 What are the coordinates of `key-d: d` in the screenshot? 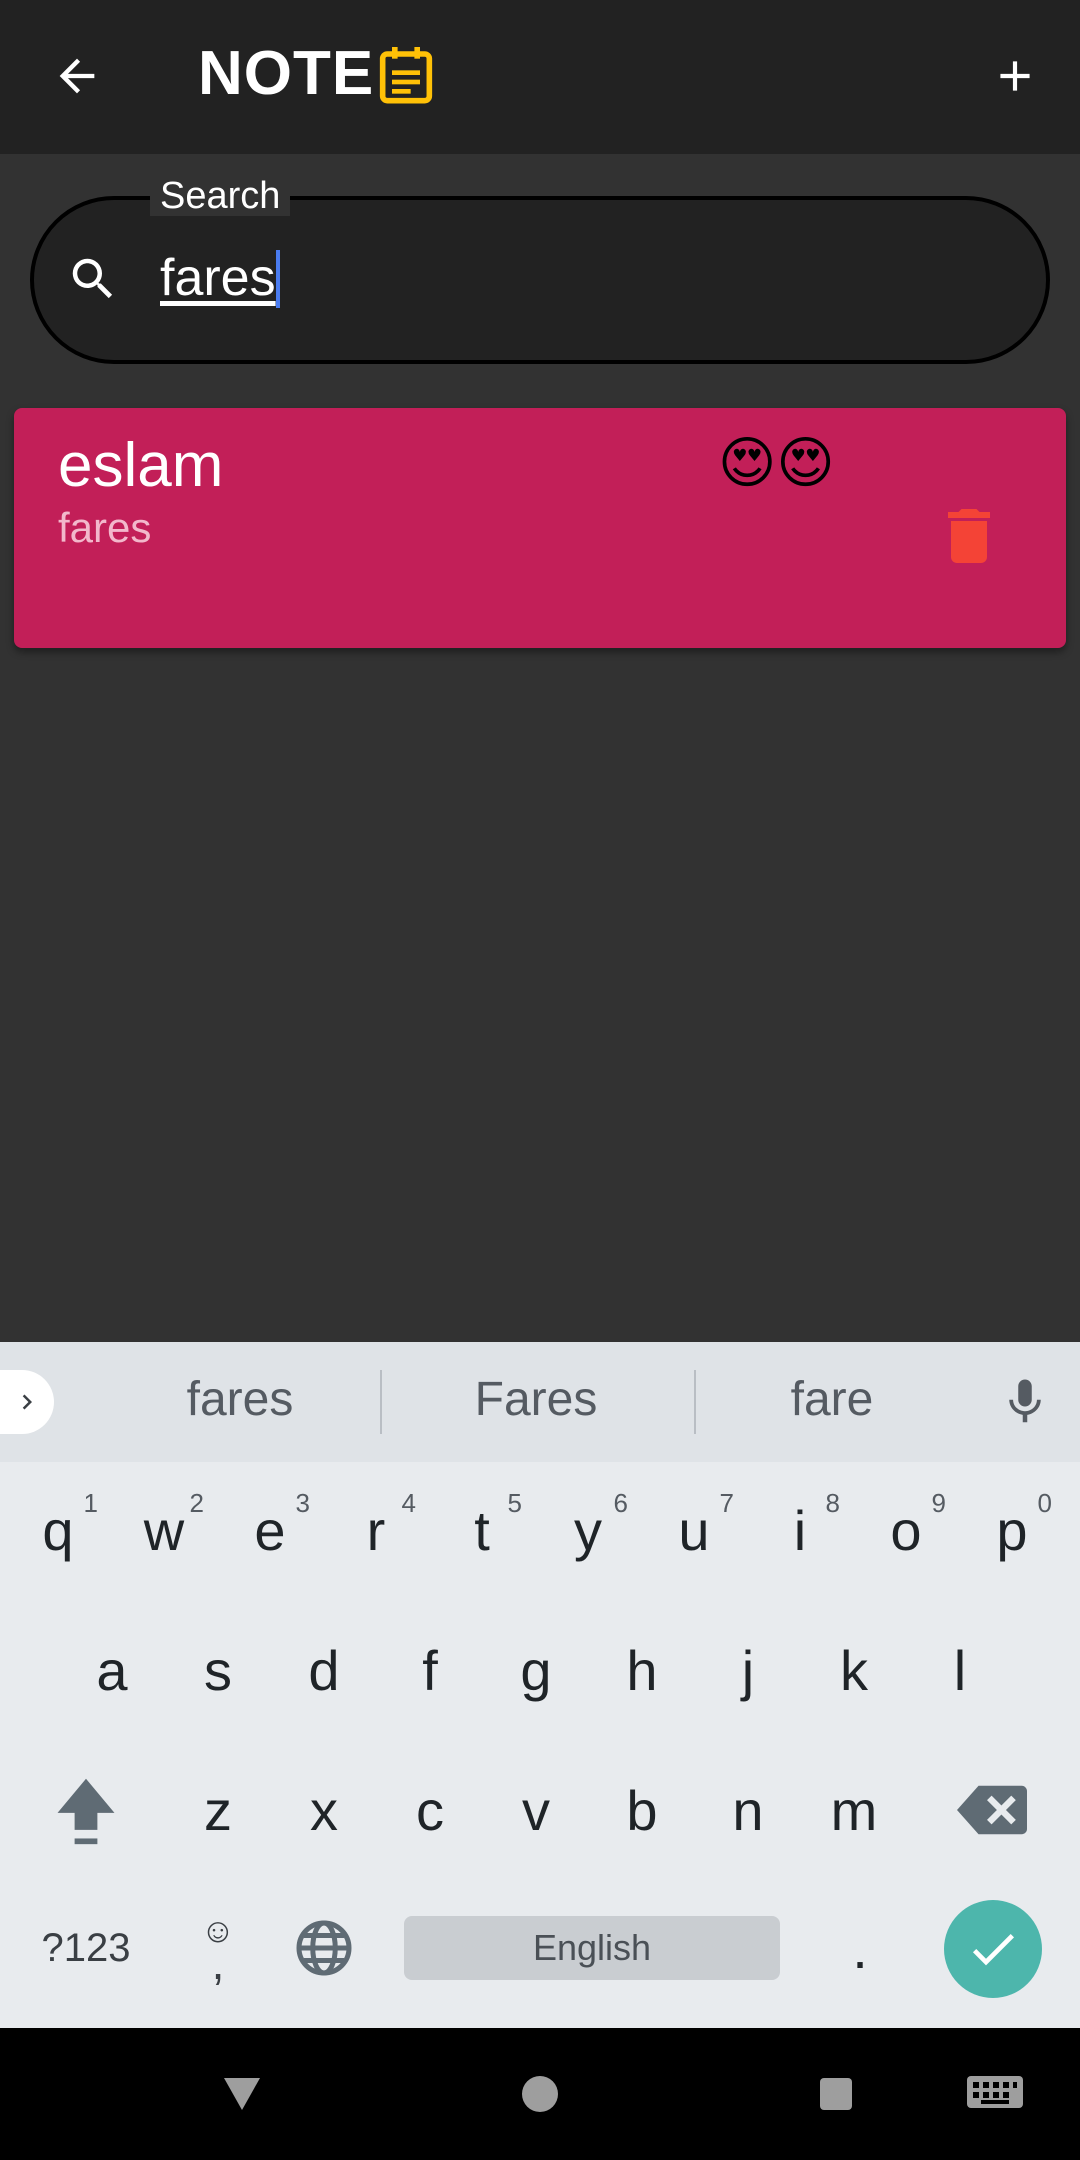 It's located at (324, 1670).